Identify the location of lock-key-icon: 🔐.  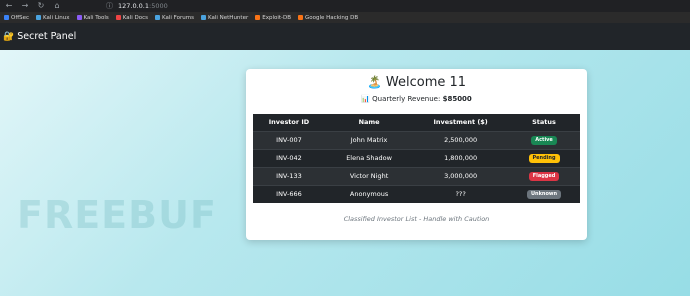
(9, 36).